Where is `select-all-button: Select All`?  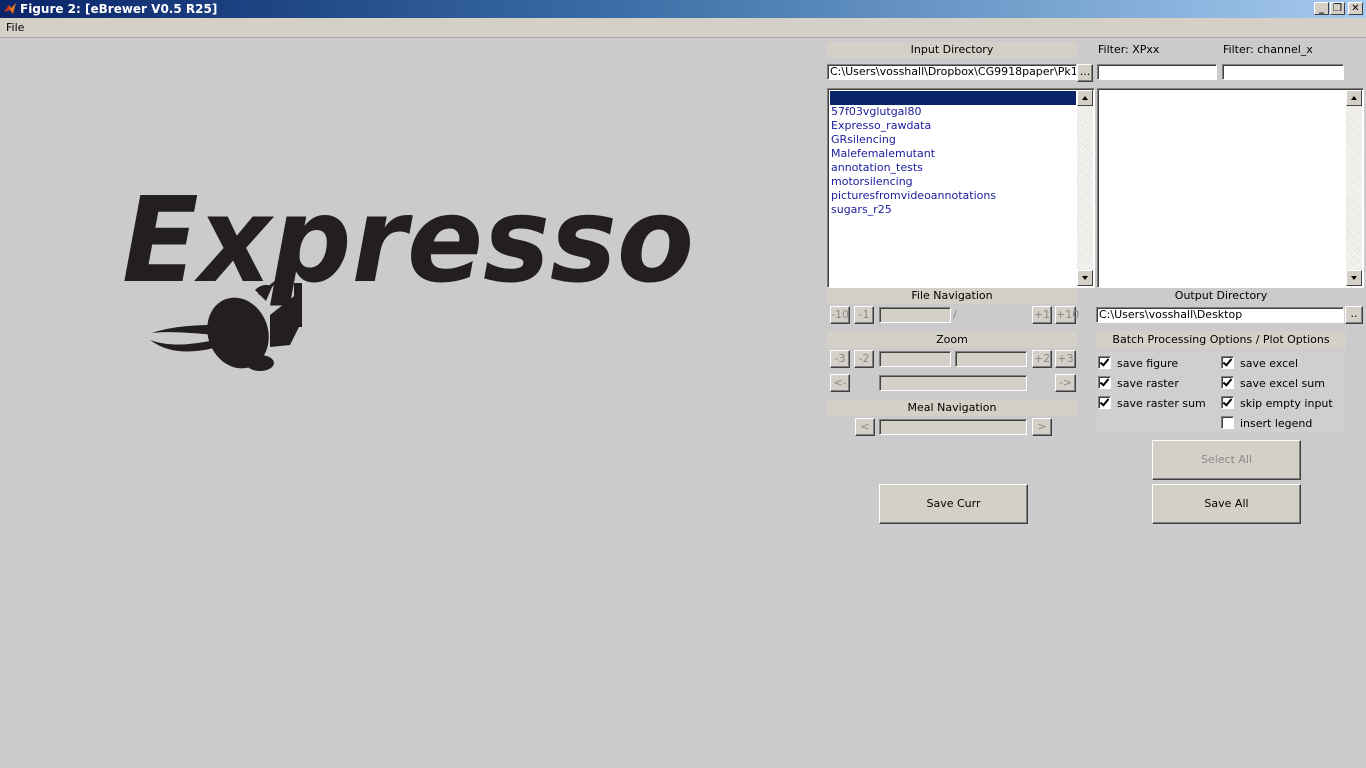
select-all-button: Select All is located at coordinates (1226, 460).